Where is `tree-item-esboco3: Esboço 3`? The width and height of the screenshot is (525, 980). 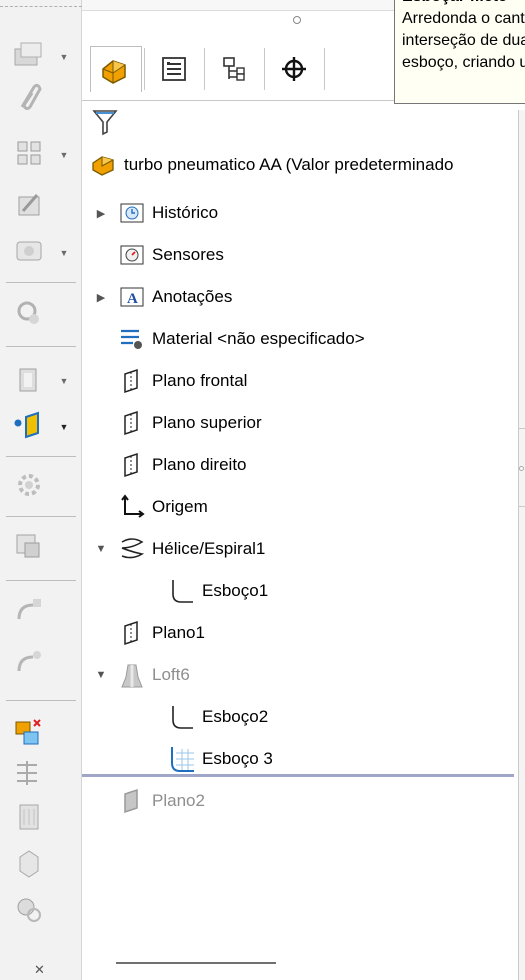
tree-item-esboco3: Esboço 3 is located at coordinates (220, 759).